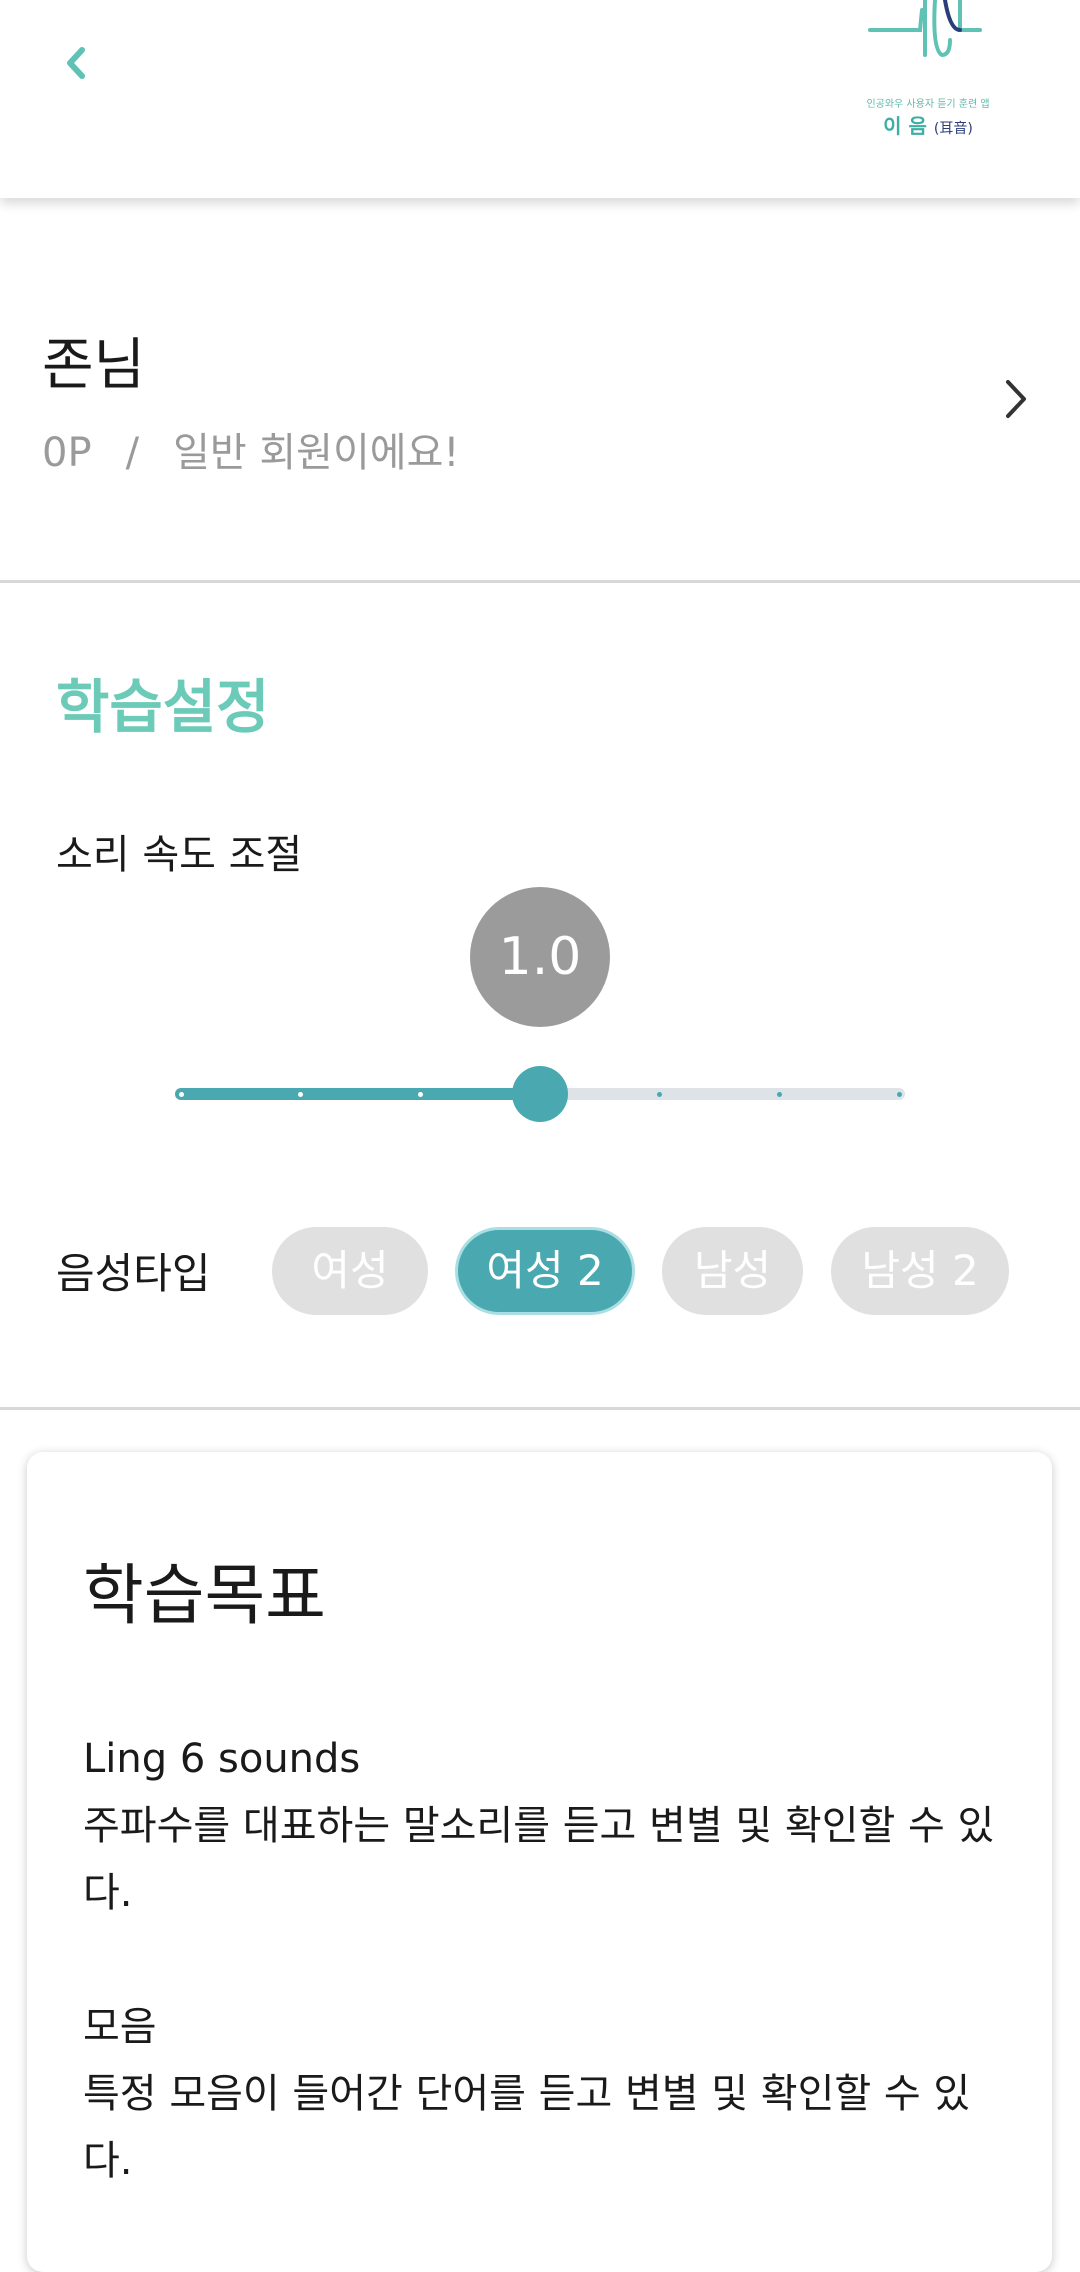  Describe the element at coordinates (94, 365) in the screenshot. I see `user-name: 존님` at that location.